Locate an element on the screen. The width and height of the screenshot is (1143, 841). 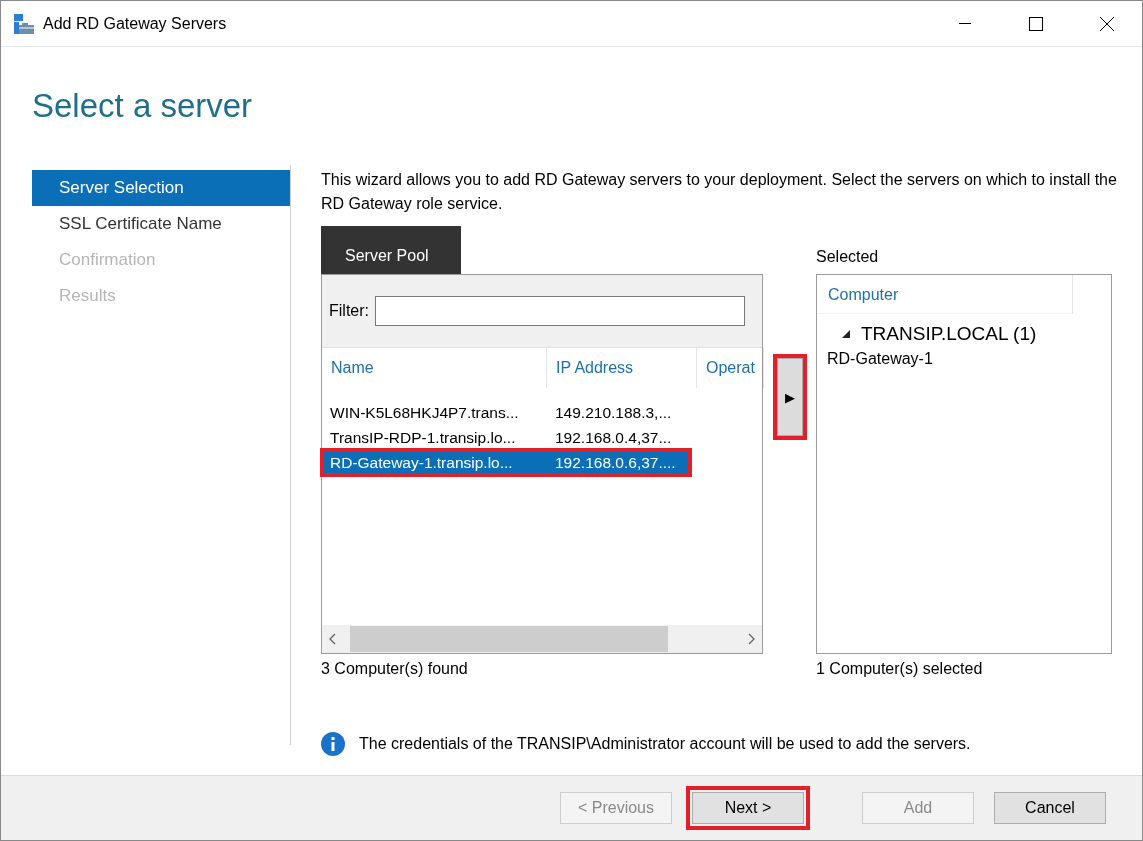
column-header: Name is located at coordinates (434, 368).